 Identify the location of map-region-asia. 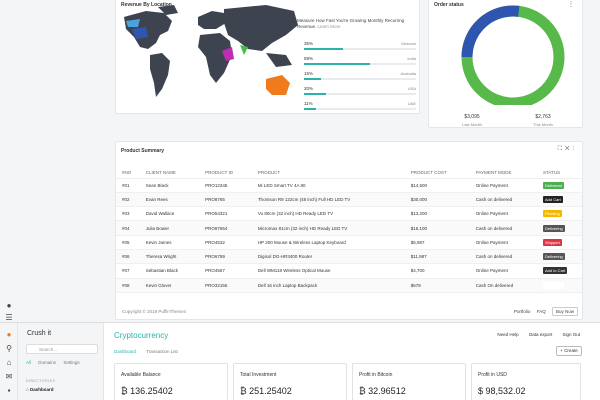
(261, 28).